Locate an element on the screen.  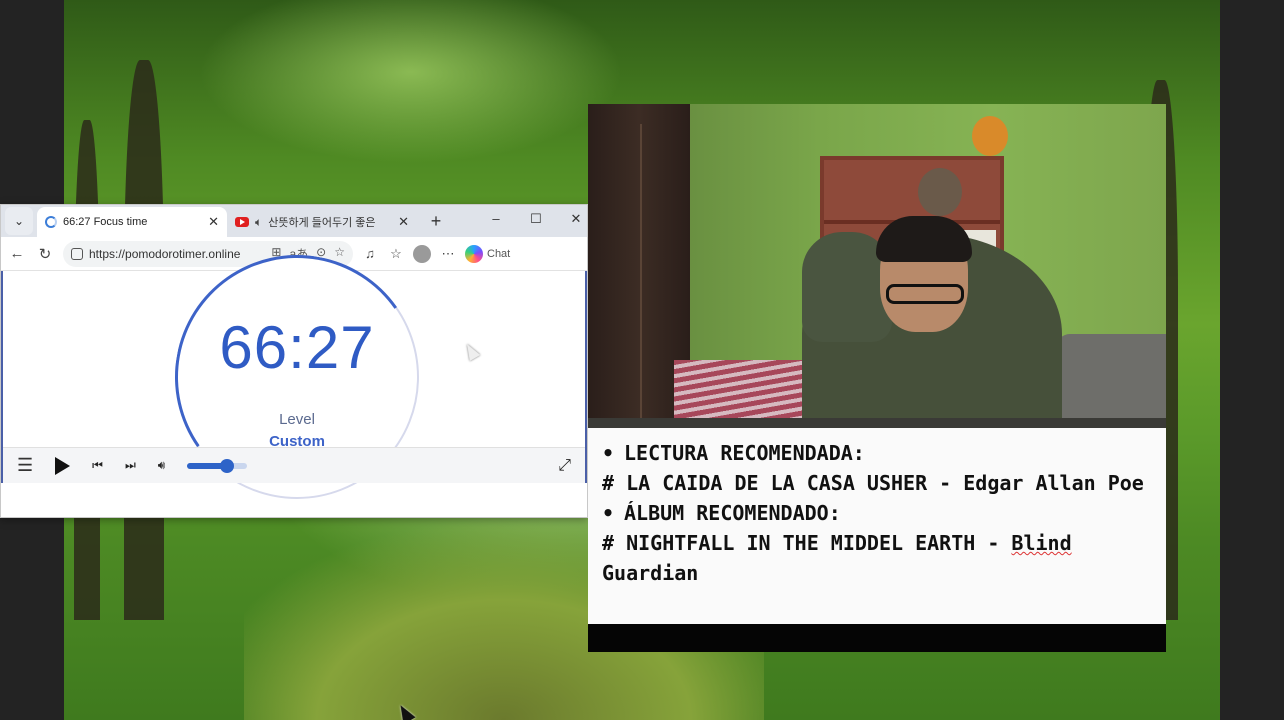
youtube-favicon-icon is located at coordinates (242, 222).